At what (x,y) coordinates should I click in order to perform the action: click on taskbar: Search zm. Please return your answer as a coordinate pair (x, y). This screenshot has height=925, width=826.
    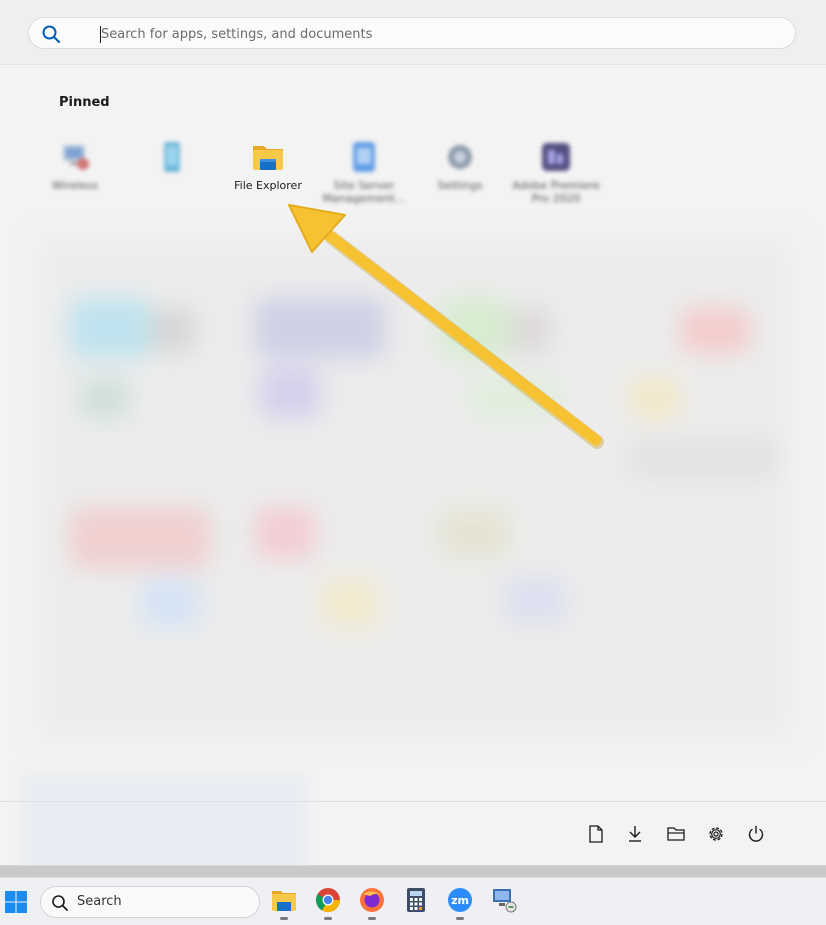
    Looking at the image, I should click on (413, 901).